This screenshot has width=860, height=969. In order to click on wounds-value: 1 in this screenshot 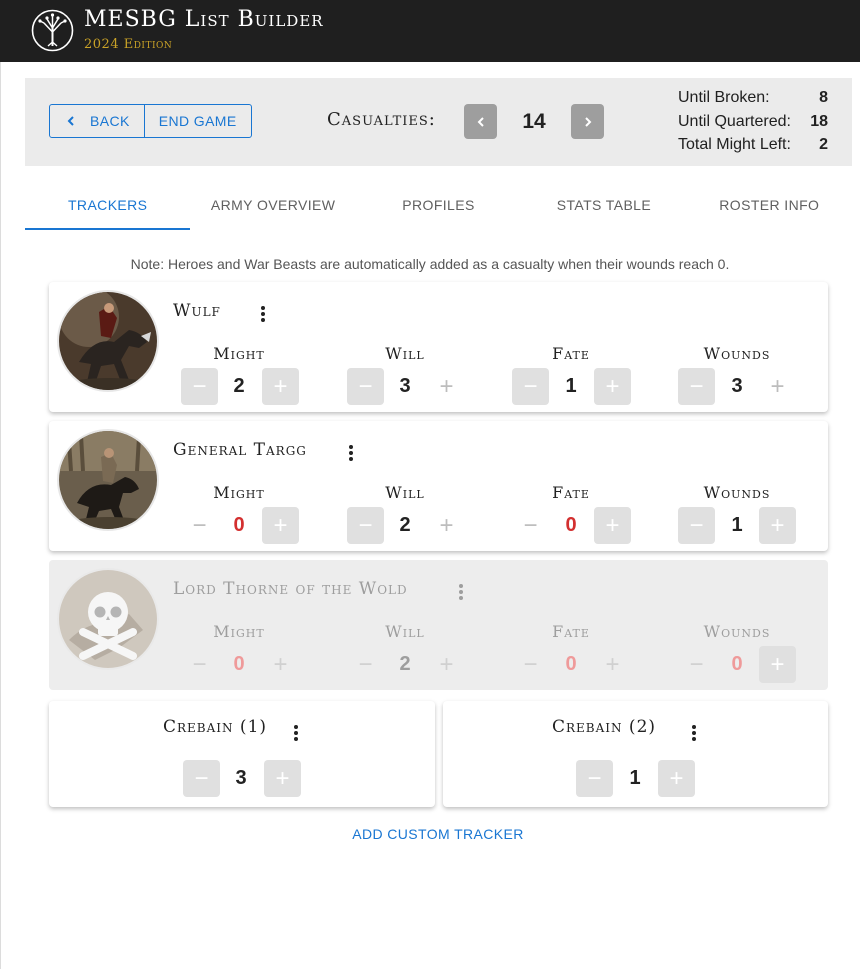, I will do `click(737, 525)`.